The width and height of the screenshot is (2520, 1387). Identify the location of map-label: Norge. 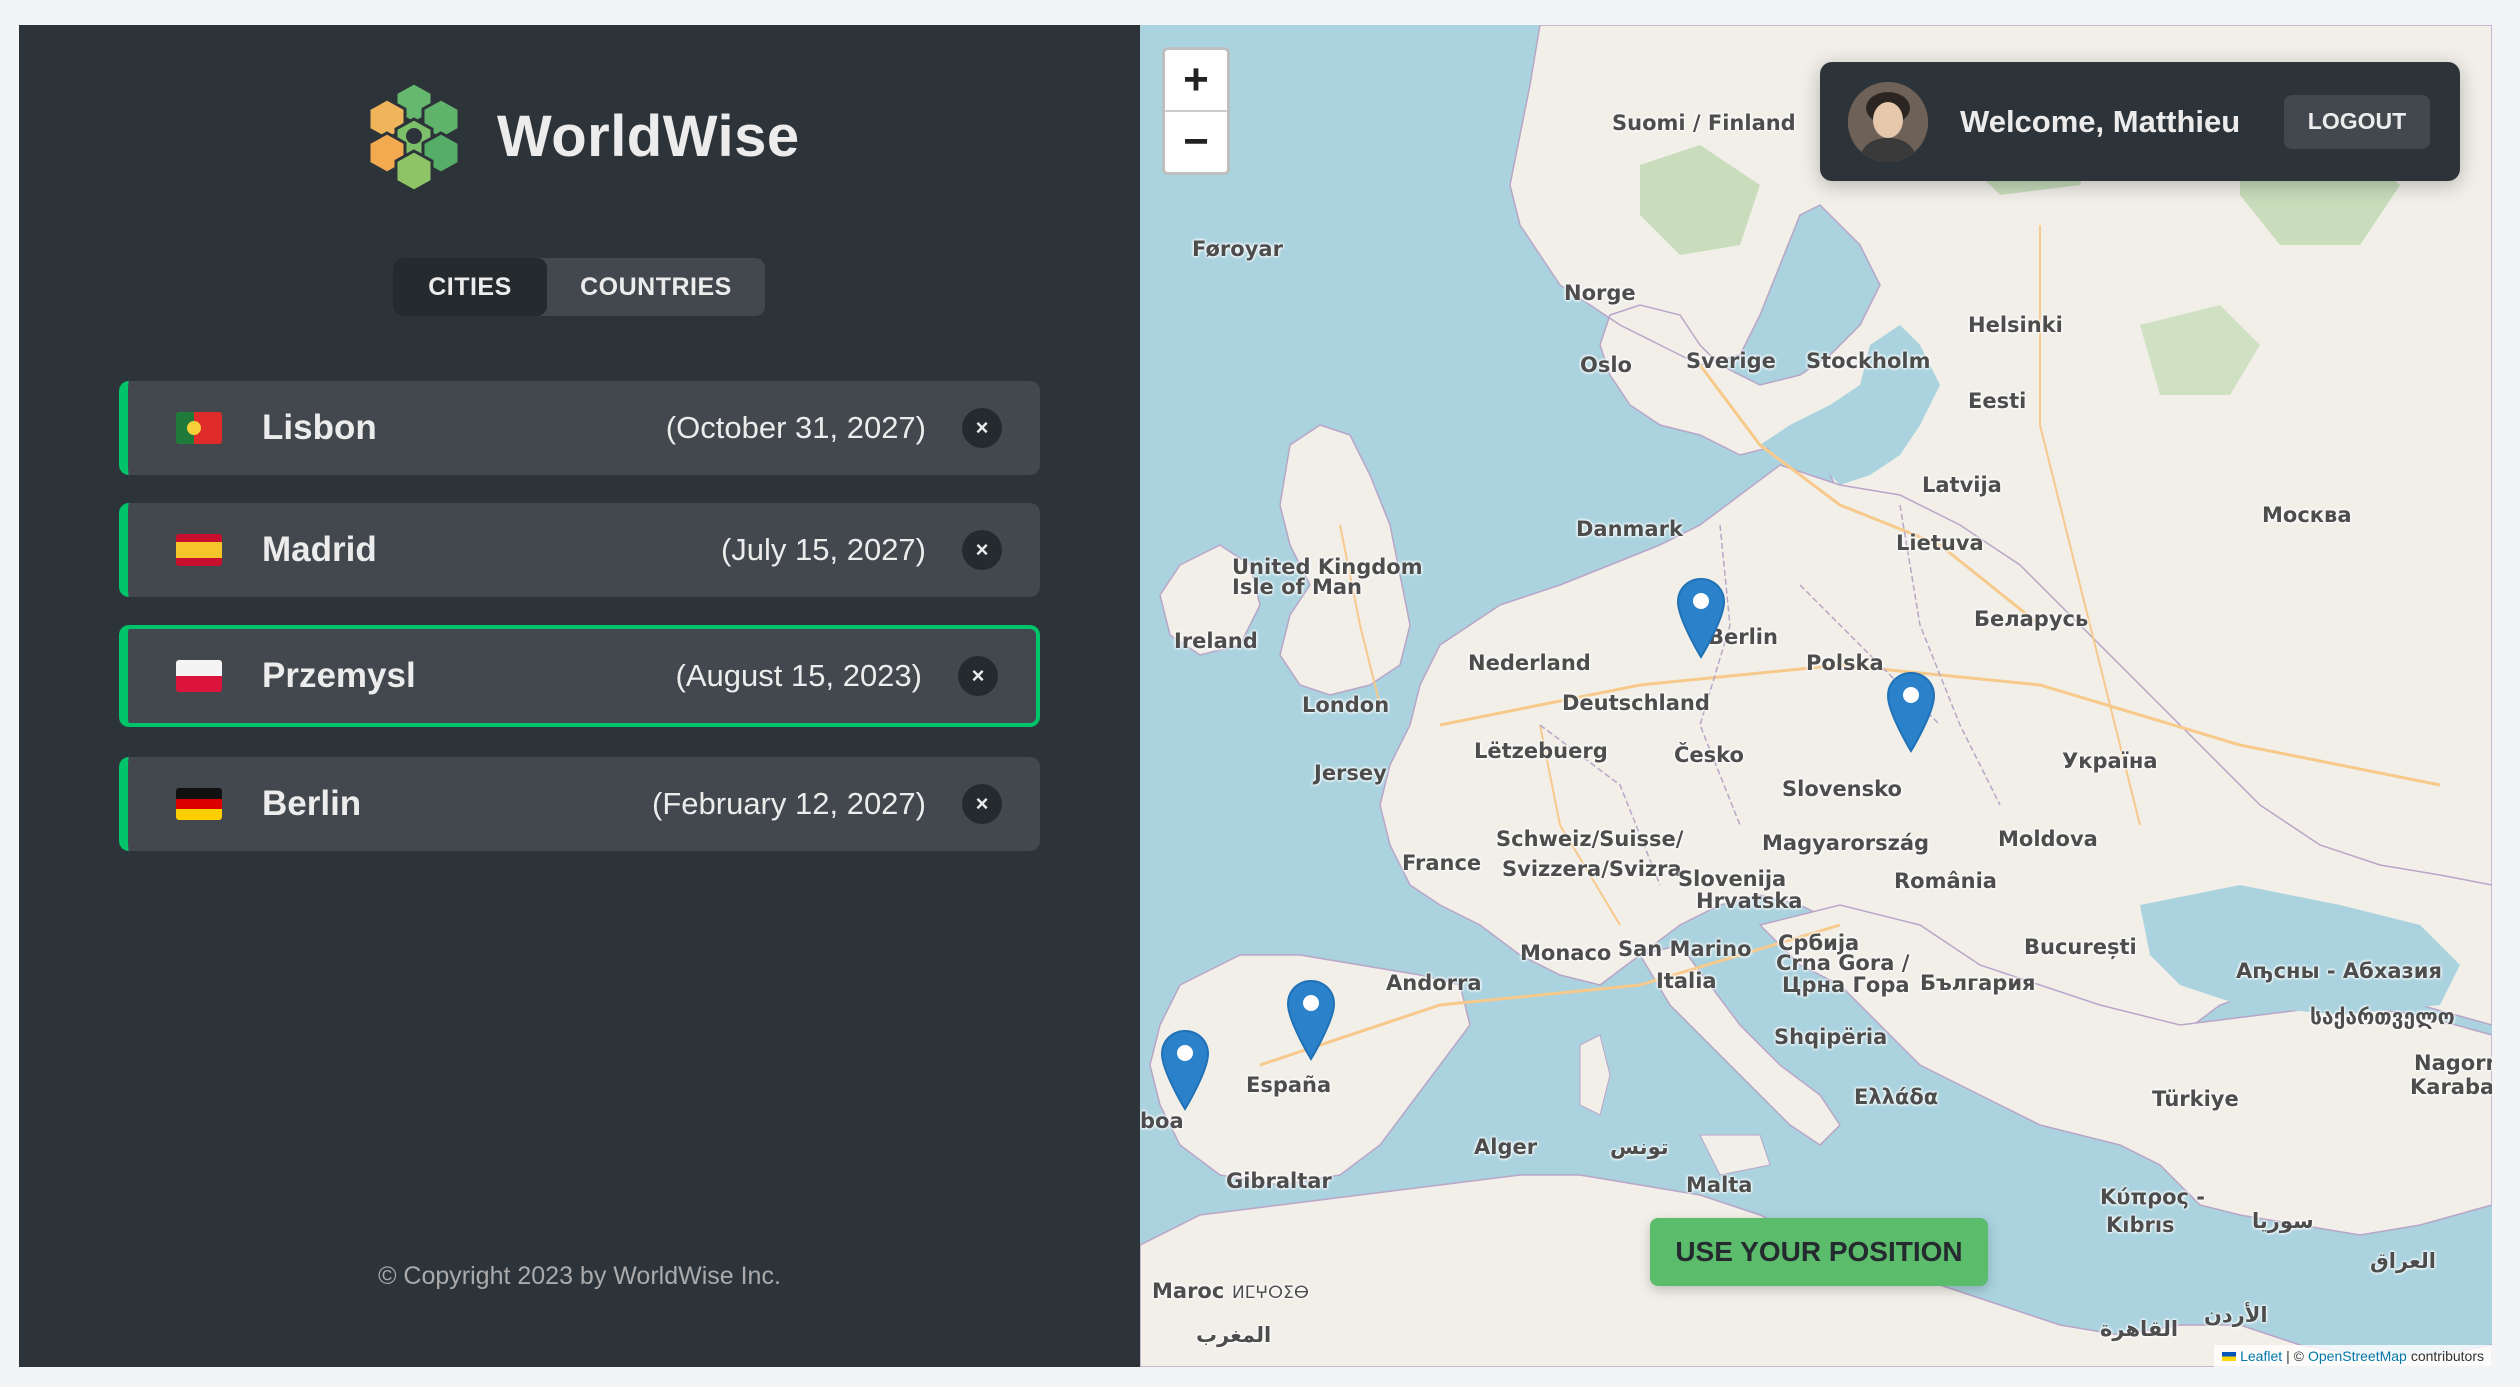
(1600, 293).